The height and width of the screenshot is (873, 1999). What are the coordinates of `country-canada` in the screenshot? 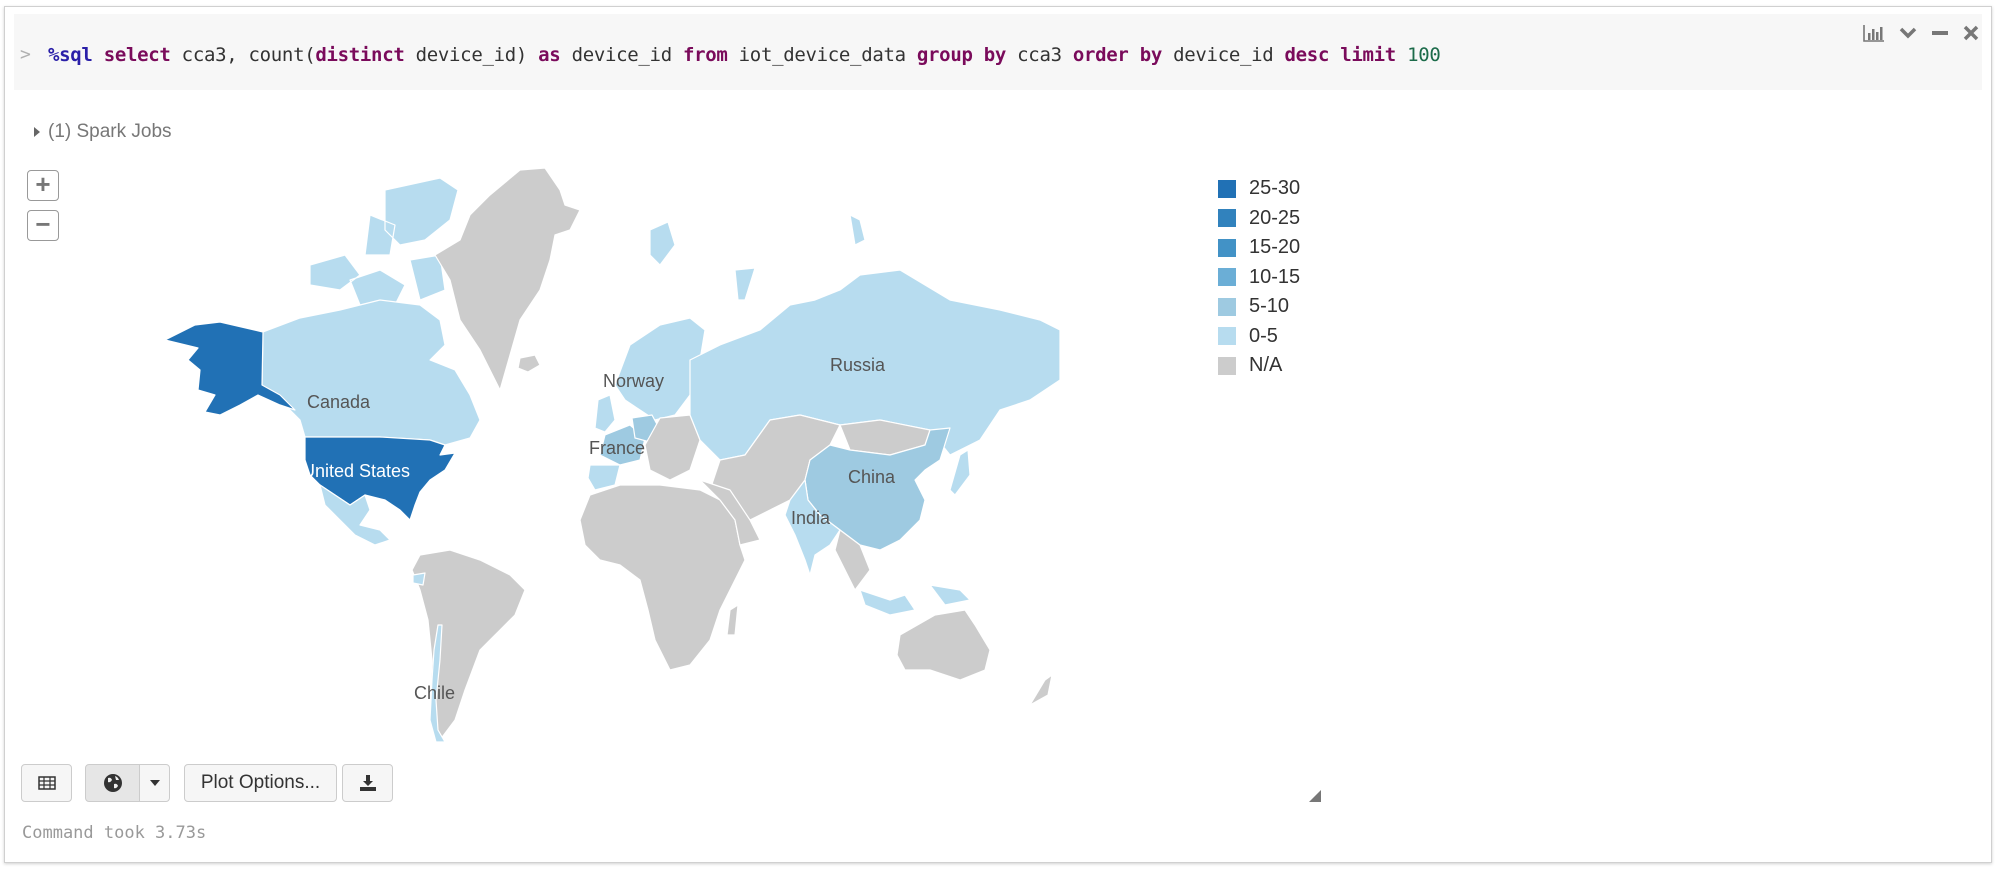 It's located at (371, 372).